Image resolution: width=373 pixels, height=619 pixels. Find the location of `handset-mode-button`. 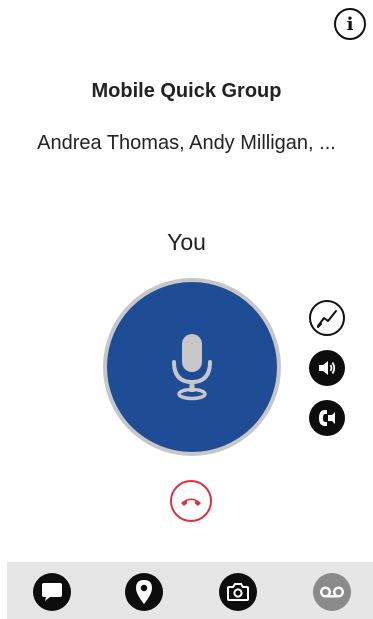

handset-mode-button is located at coordinates (327, 418).